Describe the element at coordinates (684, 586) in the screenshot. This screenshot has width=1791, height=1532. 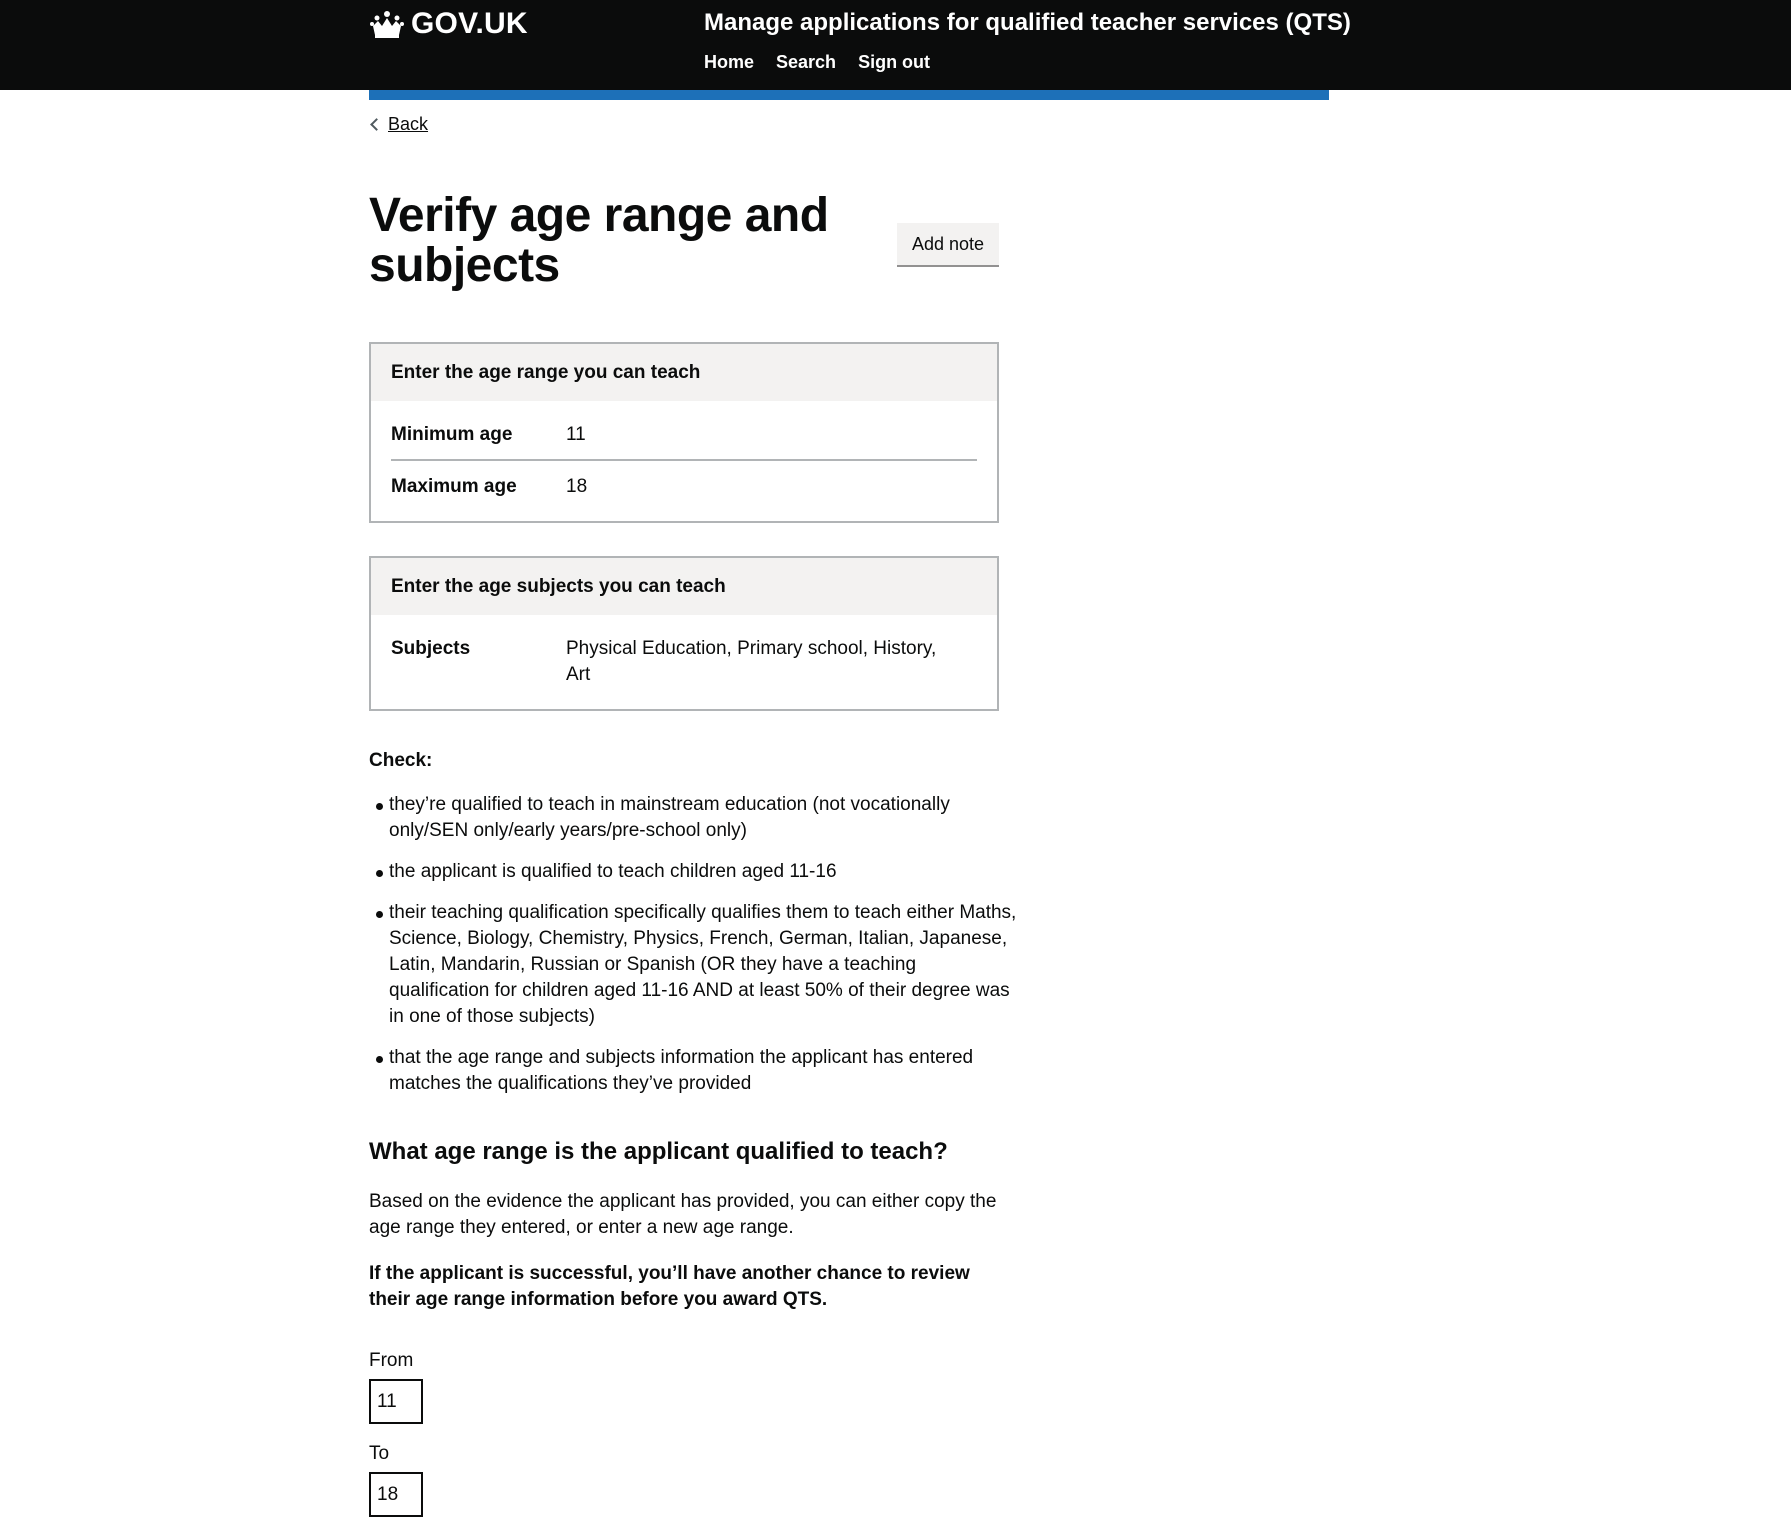
I see `subjects-card-heading: Enter the age subjects you can teach` at that location.